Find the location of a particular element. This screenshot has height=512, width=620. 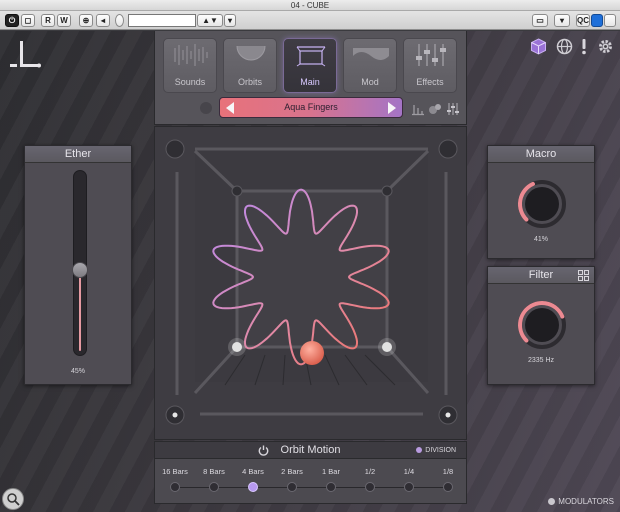

macro-title: Macro is located at coordinates (541, 154).